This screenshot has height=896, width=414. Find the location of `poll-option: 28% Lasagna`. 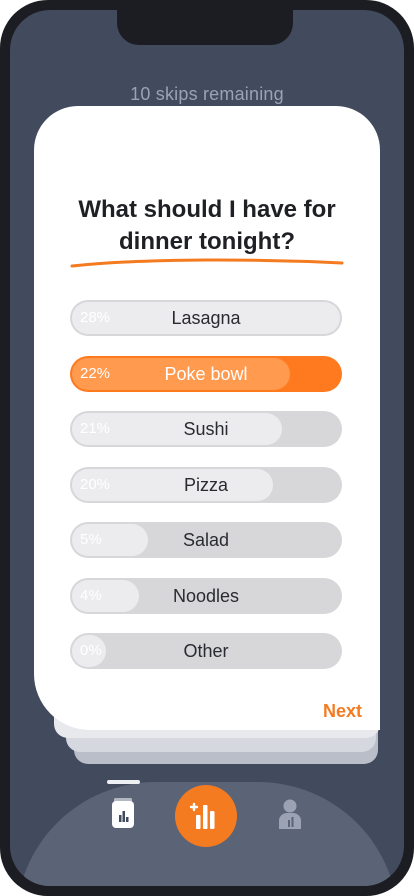

poll-option: 28% Lasagna is located at coordinates (206, 318).